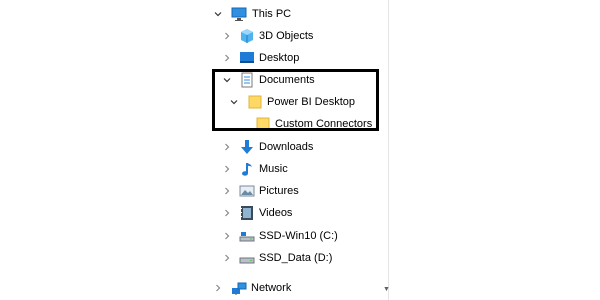 The width and height of the screenshot is (600, 300). Describe the element at coordinates (275, 213) in the screenshot. I see `tree-item-videos: Videos` at that location.